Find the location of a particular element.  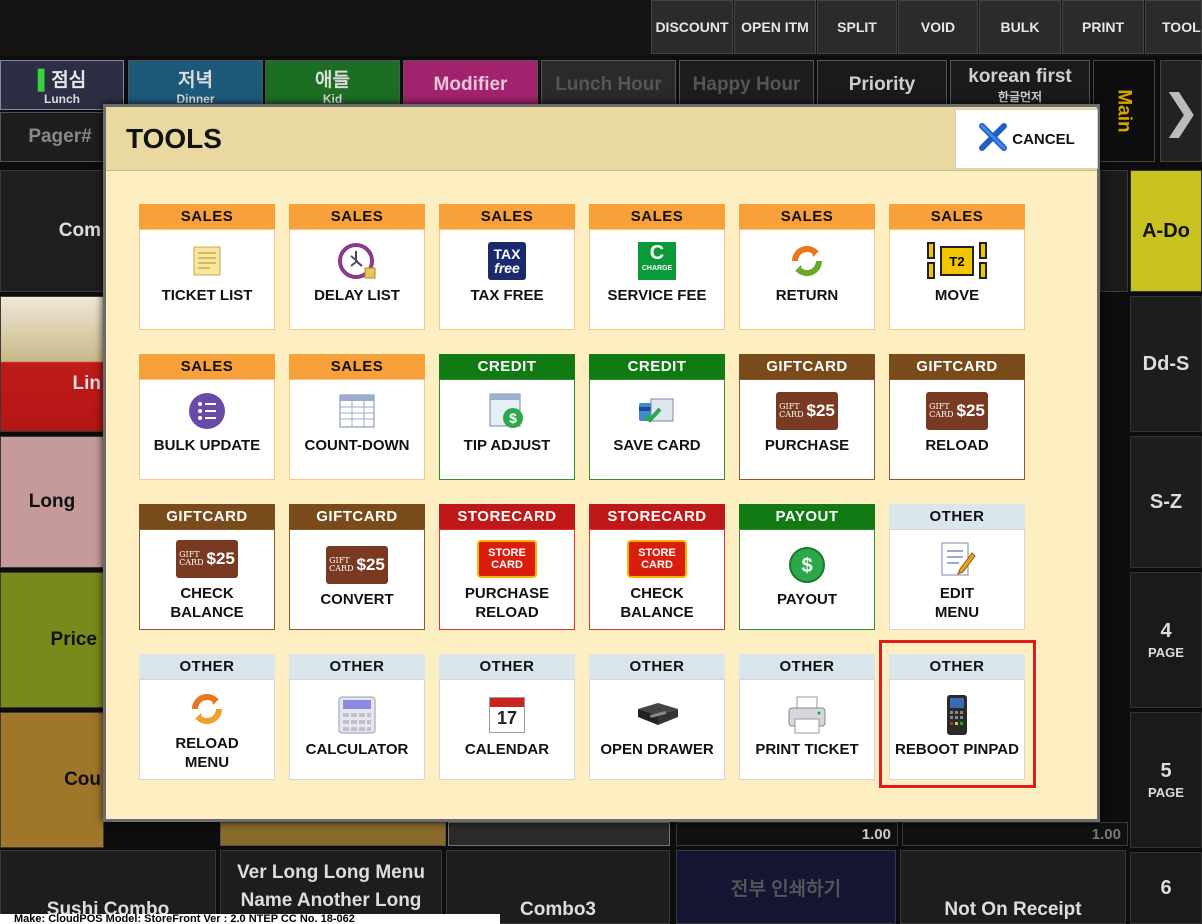

void-button: VOID is located at coordinates (938, 27).